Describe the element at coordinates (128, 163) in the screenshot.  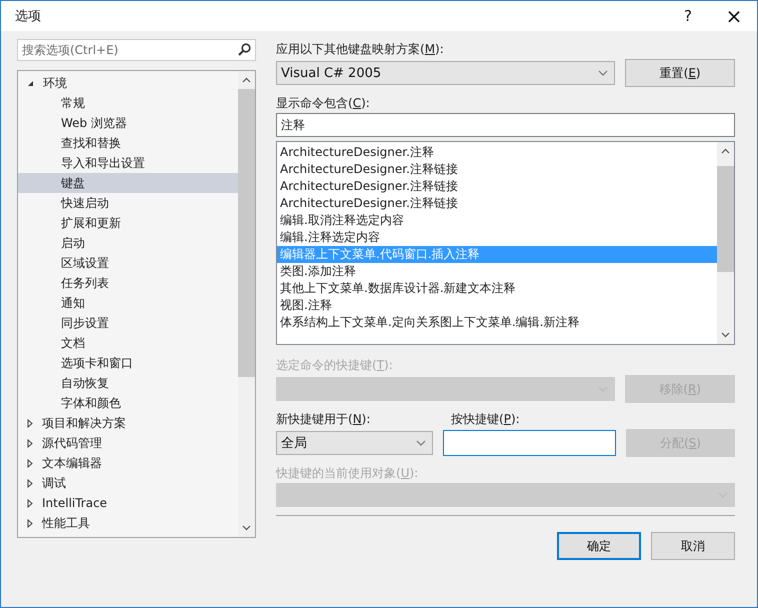
I see `tree-item: 导入和导出设置` at that location.